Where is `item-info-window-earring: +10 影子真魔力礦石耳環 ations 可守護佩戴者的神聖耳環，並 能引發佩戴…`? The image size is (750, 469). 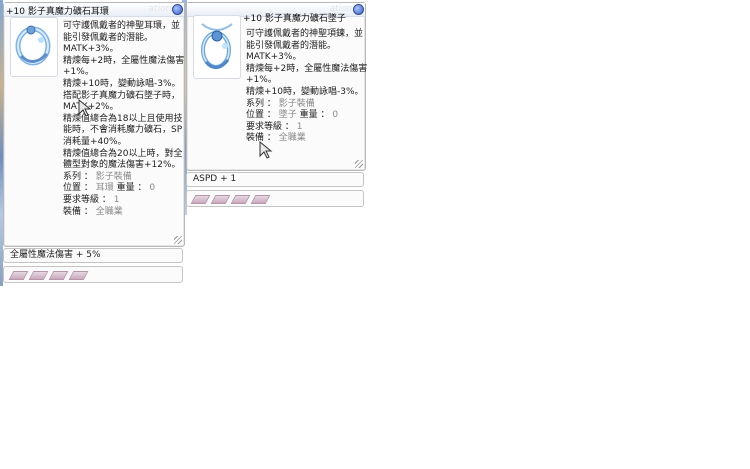
item-info-window-earring: +10 影子真魔力礦石耳環 ations 可守護佩戴者的神聖耳環，並 能引發佩戴… is located at coordinates (94, 124).